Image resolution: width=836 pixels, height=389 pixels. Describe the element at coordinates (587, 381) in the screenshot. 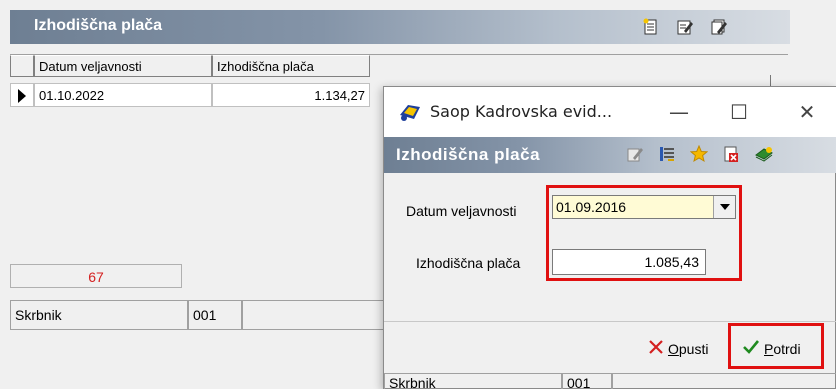

I see `dialog-status-user-code: 001` at that location.